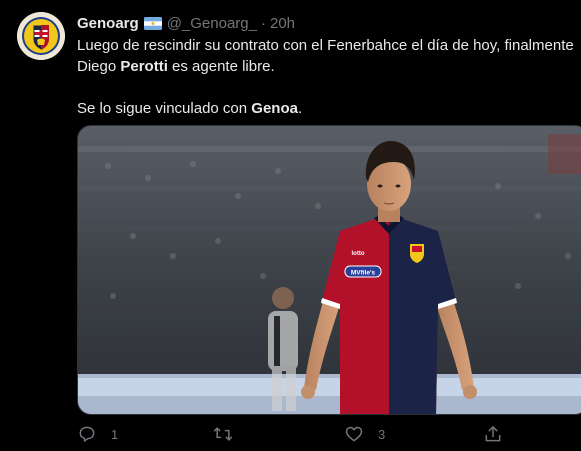  I want to click on genoa-crest-icon, so click(41, 36).